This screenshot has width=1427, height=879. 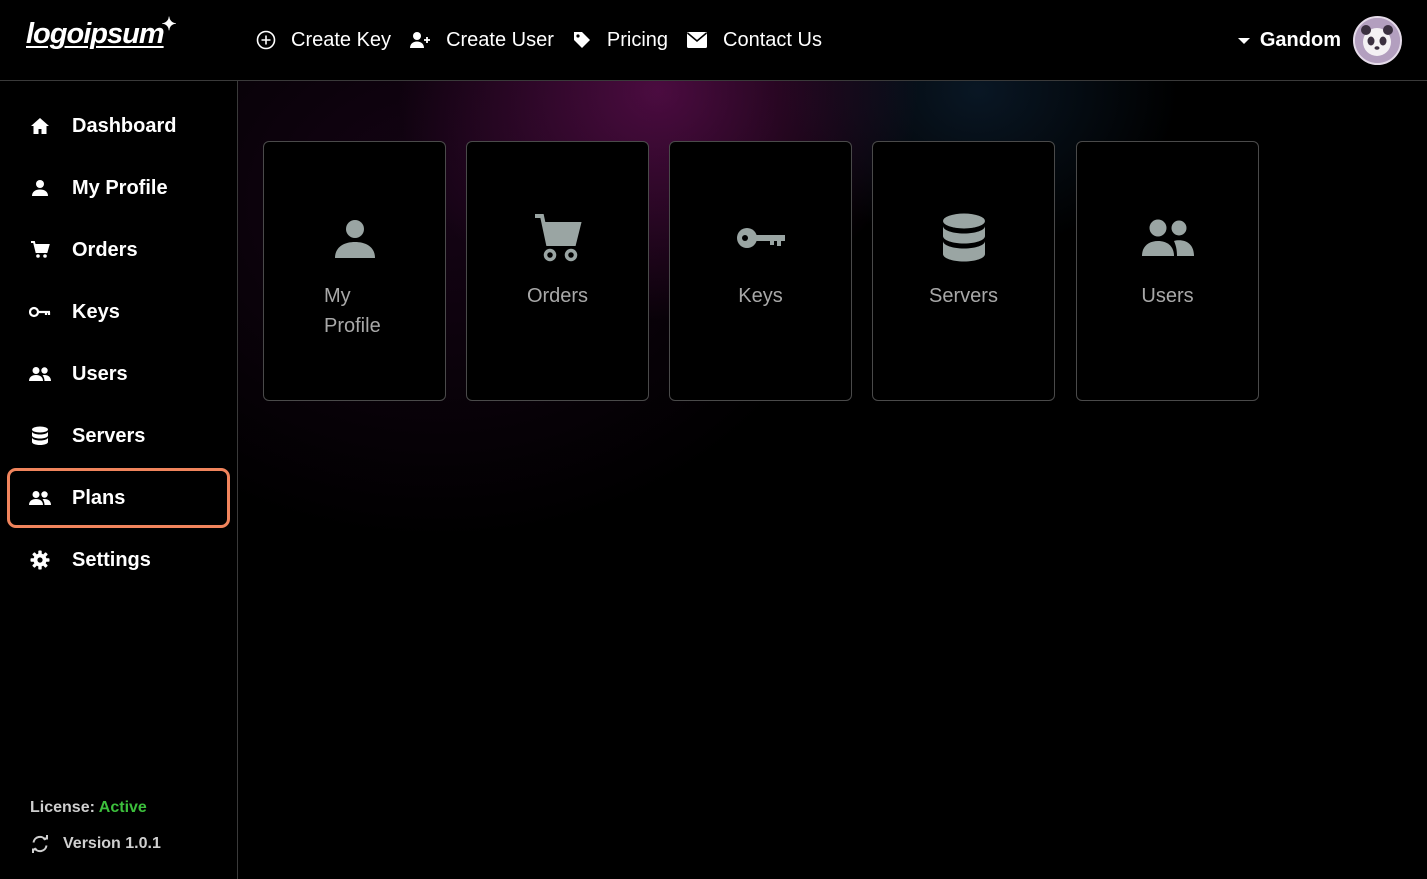 I want to click on sidebar-item-plans: Plans, so click(x=118, y=498).